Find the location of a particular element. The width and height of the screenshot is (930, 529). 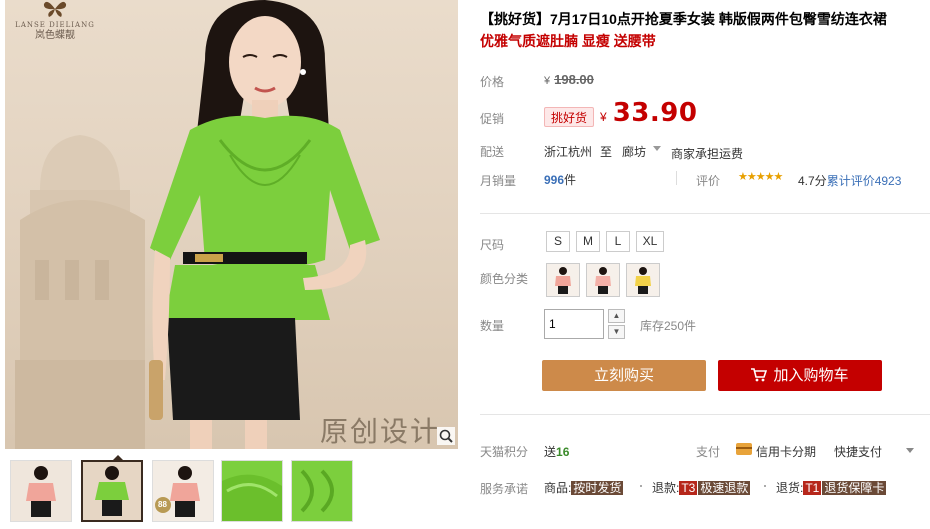

product-title: 【挑好货】7月17日10点开抢夏季女装 韩版假两件包臀雪纺连衣裙 is located at coordinates (683, 19).